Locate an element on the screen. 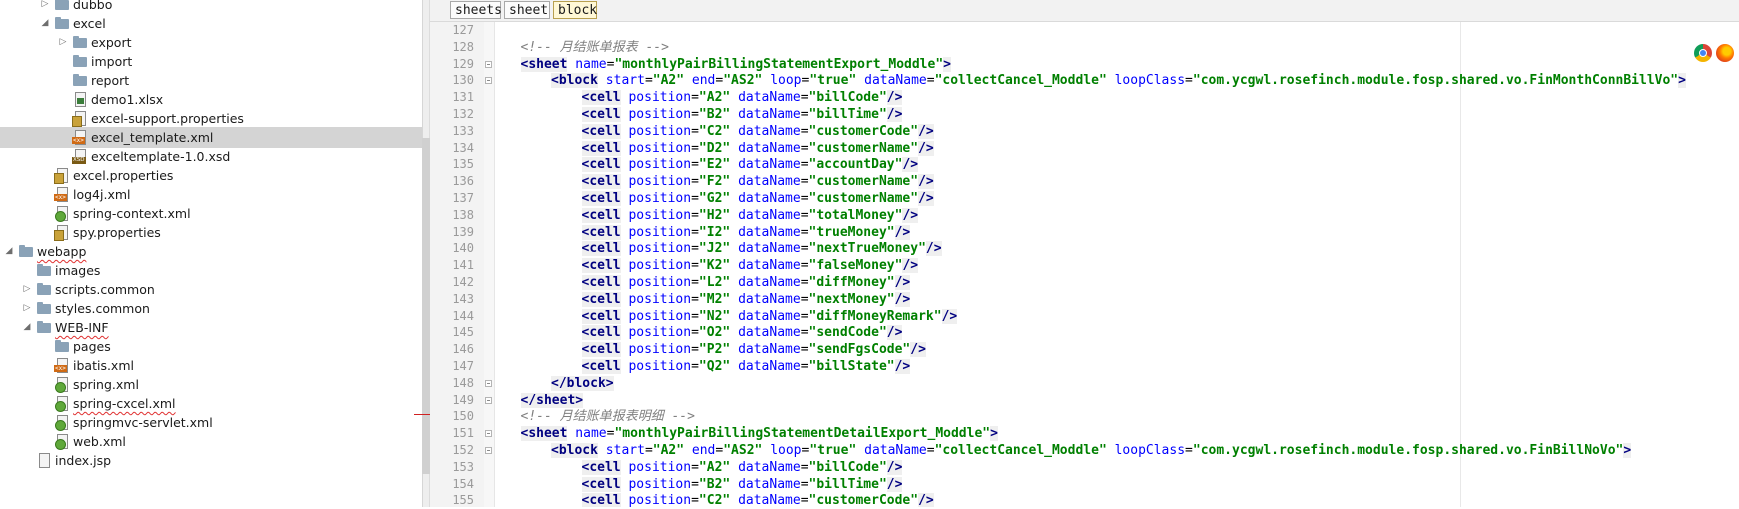 Image resolution: width=1739 pixels, height=509 pixels. tree-item: spring-cxcel.xml is located at coordinates (211, 403).